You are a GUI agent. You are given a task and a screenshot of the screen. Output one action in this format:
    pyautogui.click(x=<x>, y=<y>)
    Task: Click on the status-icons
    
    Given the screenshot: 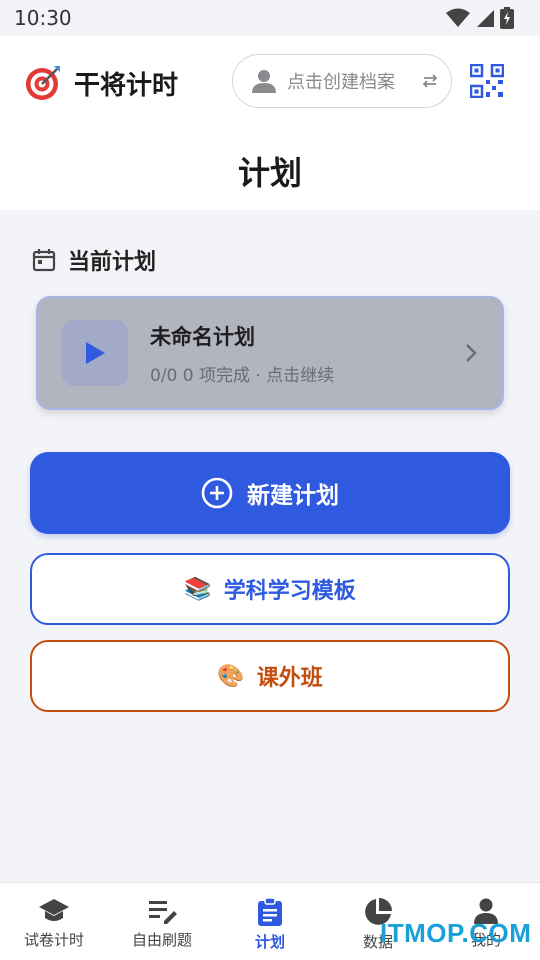 What is the action you would take?
    pyautogui.click(x=480, y=18)
    